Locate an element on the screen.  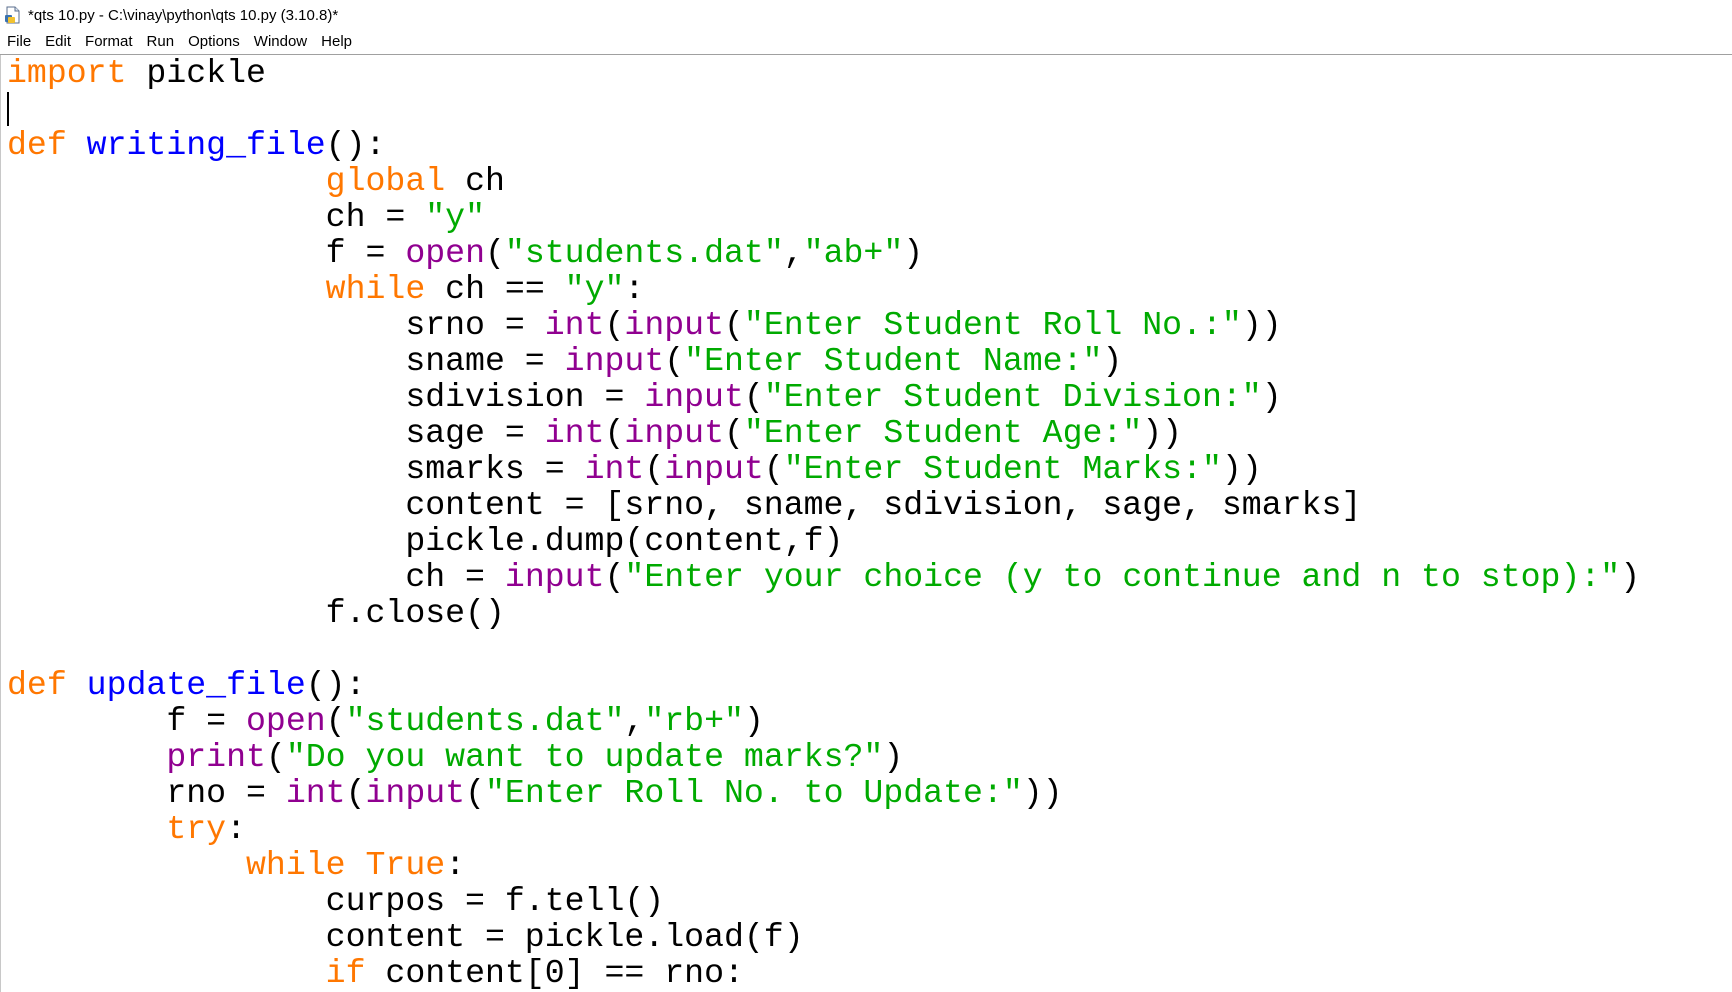
keyword-token: if is located at coordinates (345, 973).